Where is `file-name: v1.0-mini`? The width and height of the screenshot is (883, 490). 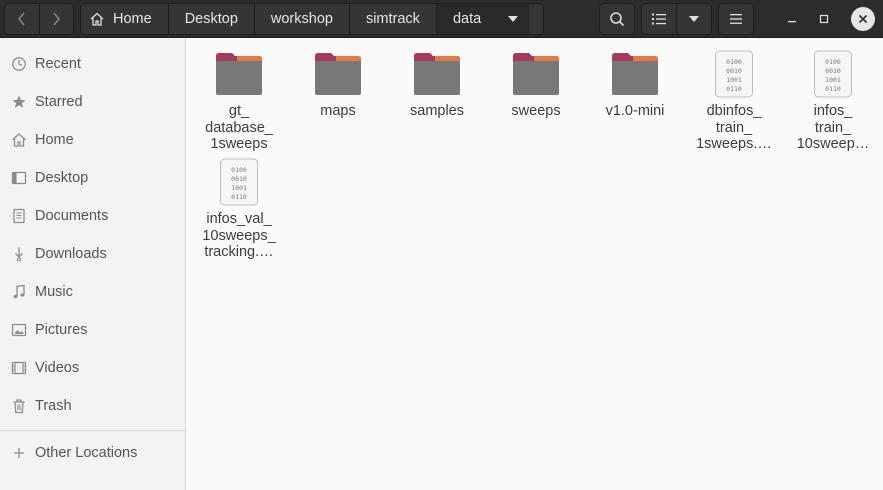
file-name: v1.0-mini is located at coordinates (635, 111).